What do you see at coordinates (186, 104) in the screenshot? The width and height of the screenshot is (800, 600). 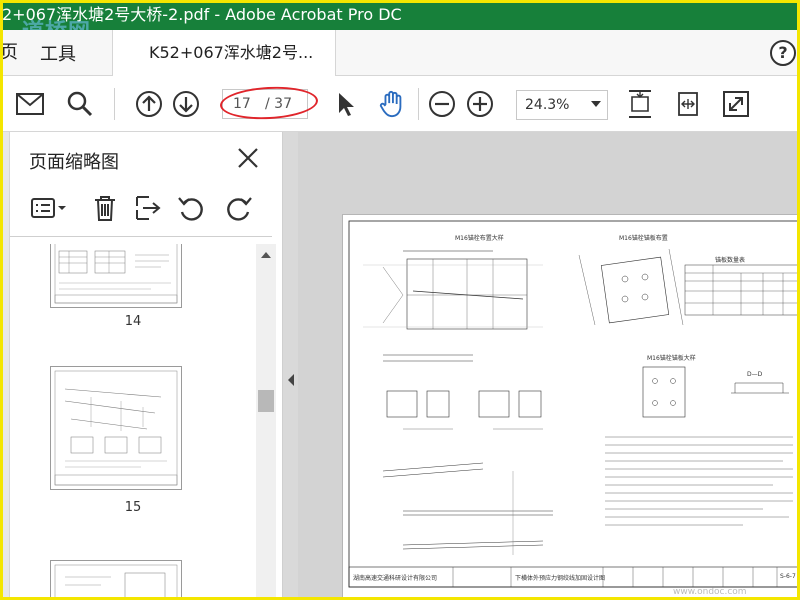 I see `next-page-icon` at bounding box center [186, 104].